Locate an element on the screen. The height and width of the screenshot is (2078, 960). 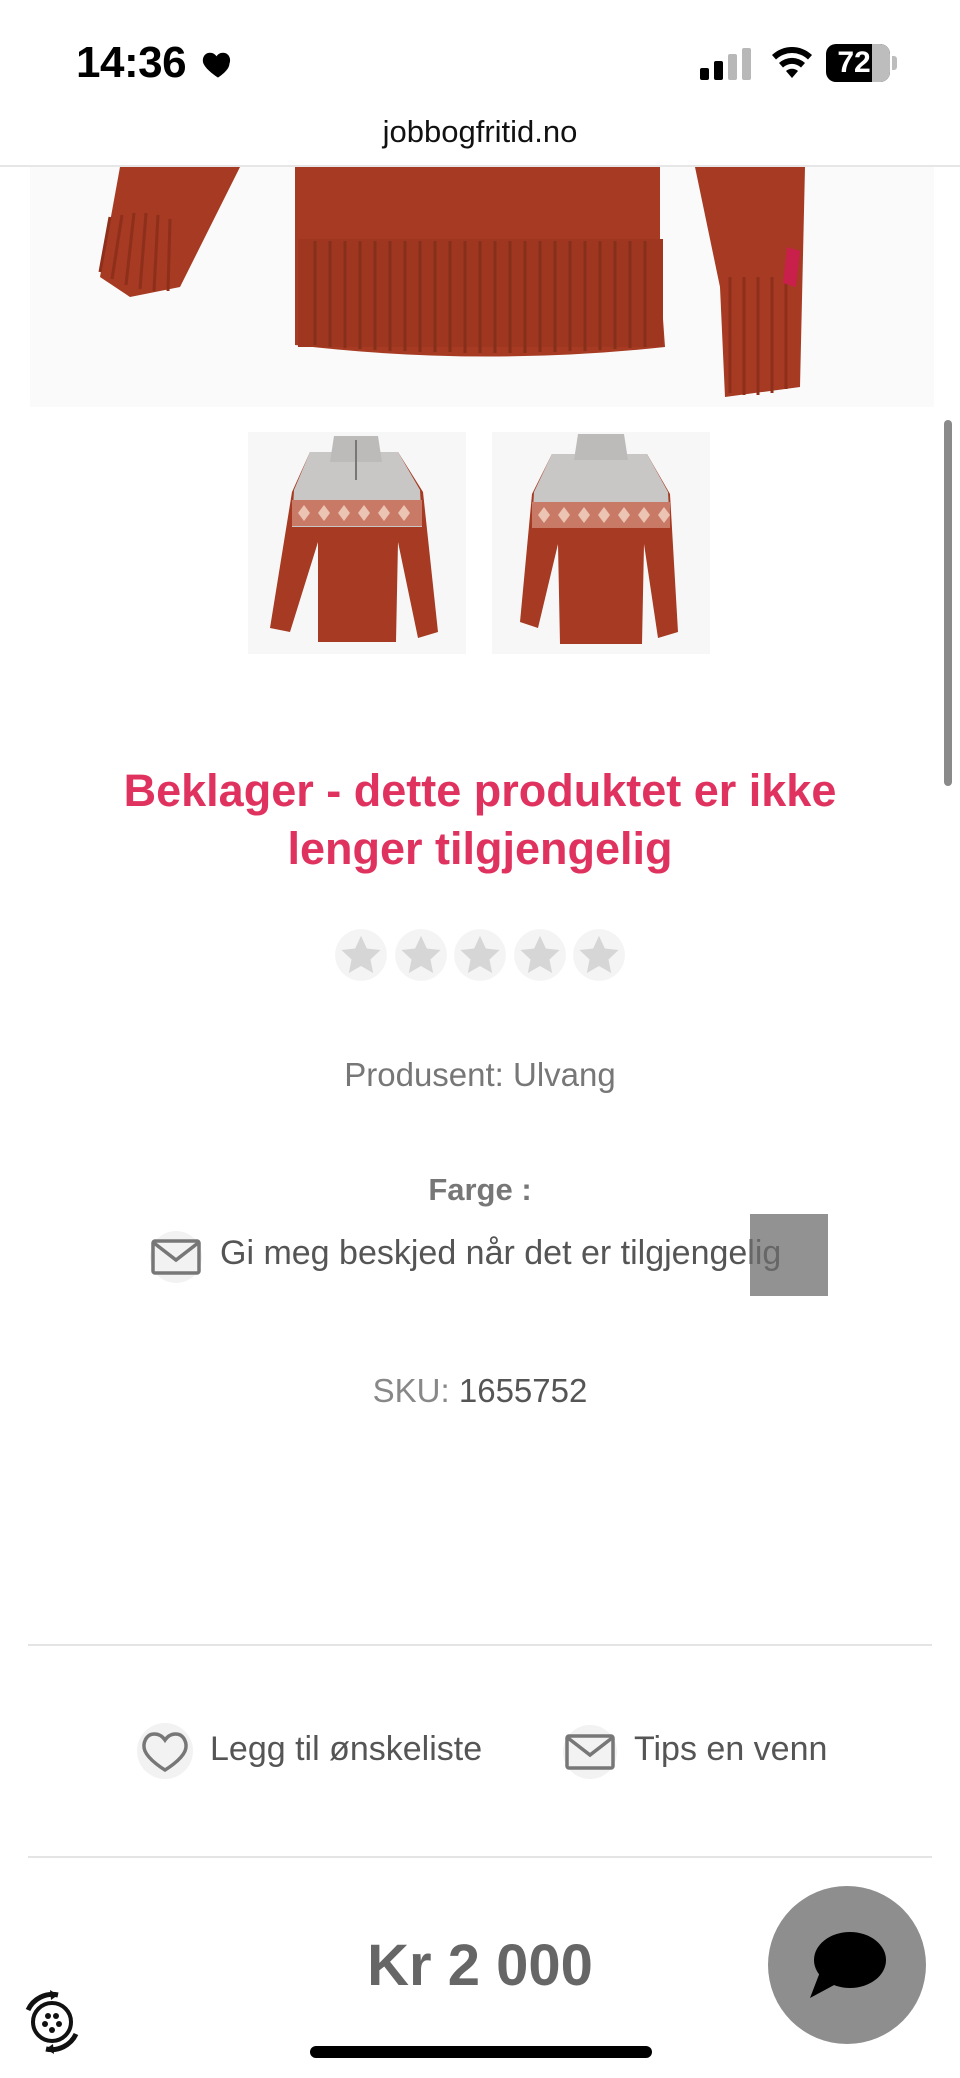
notify-when-available-button: Gi meg beskjed når det er tilgjengelig is located at coordinates (488, 1255).